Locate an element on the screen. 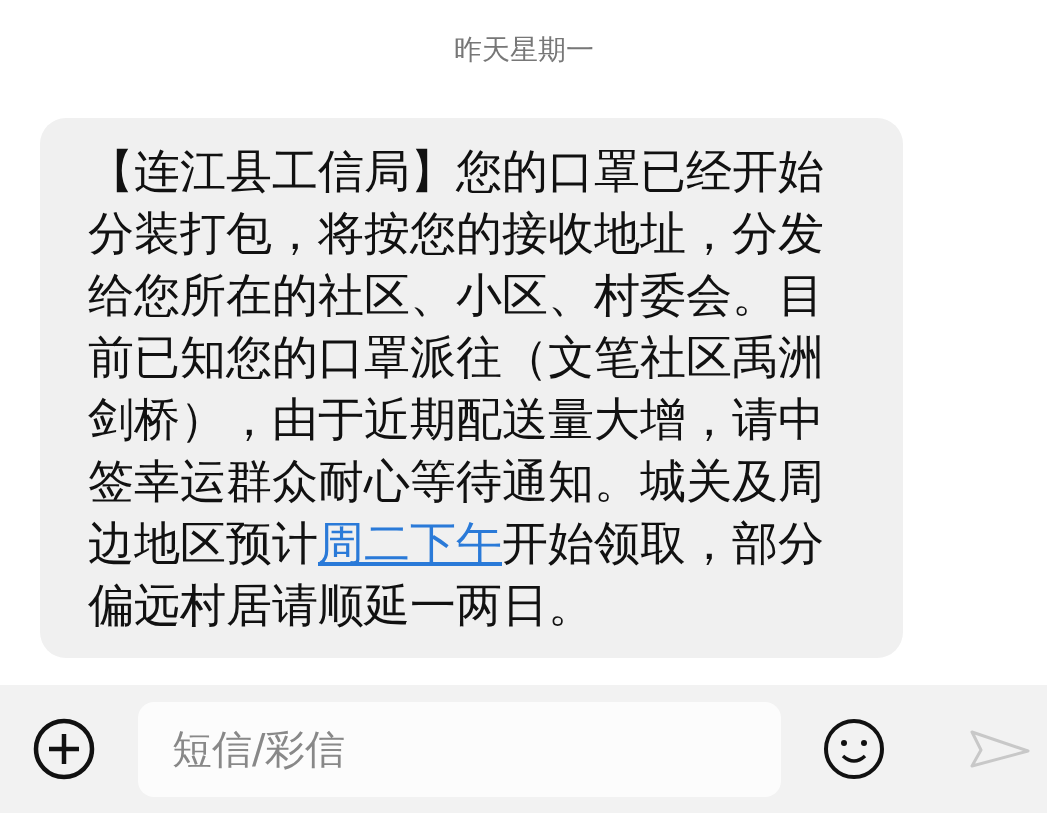  message-input: 短信/彩信 is located at coordinates (459, 749).